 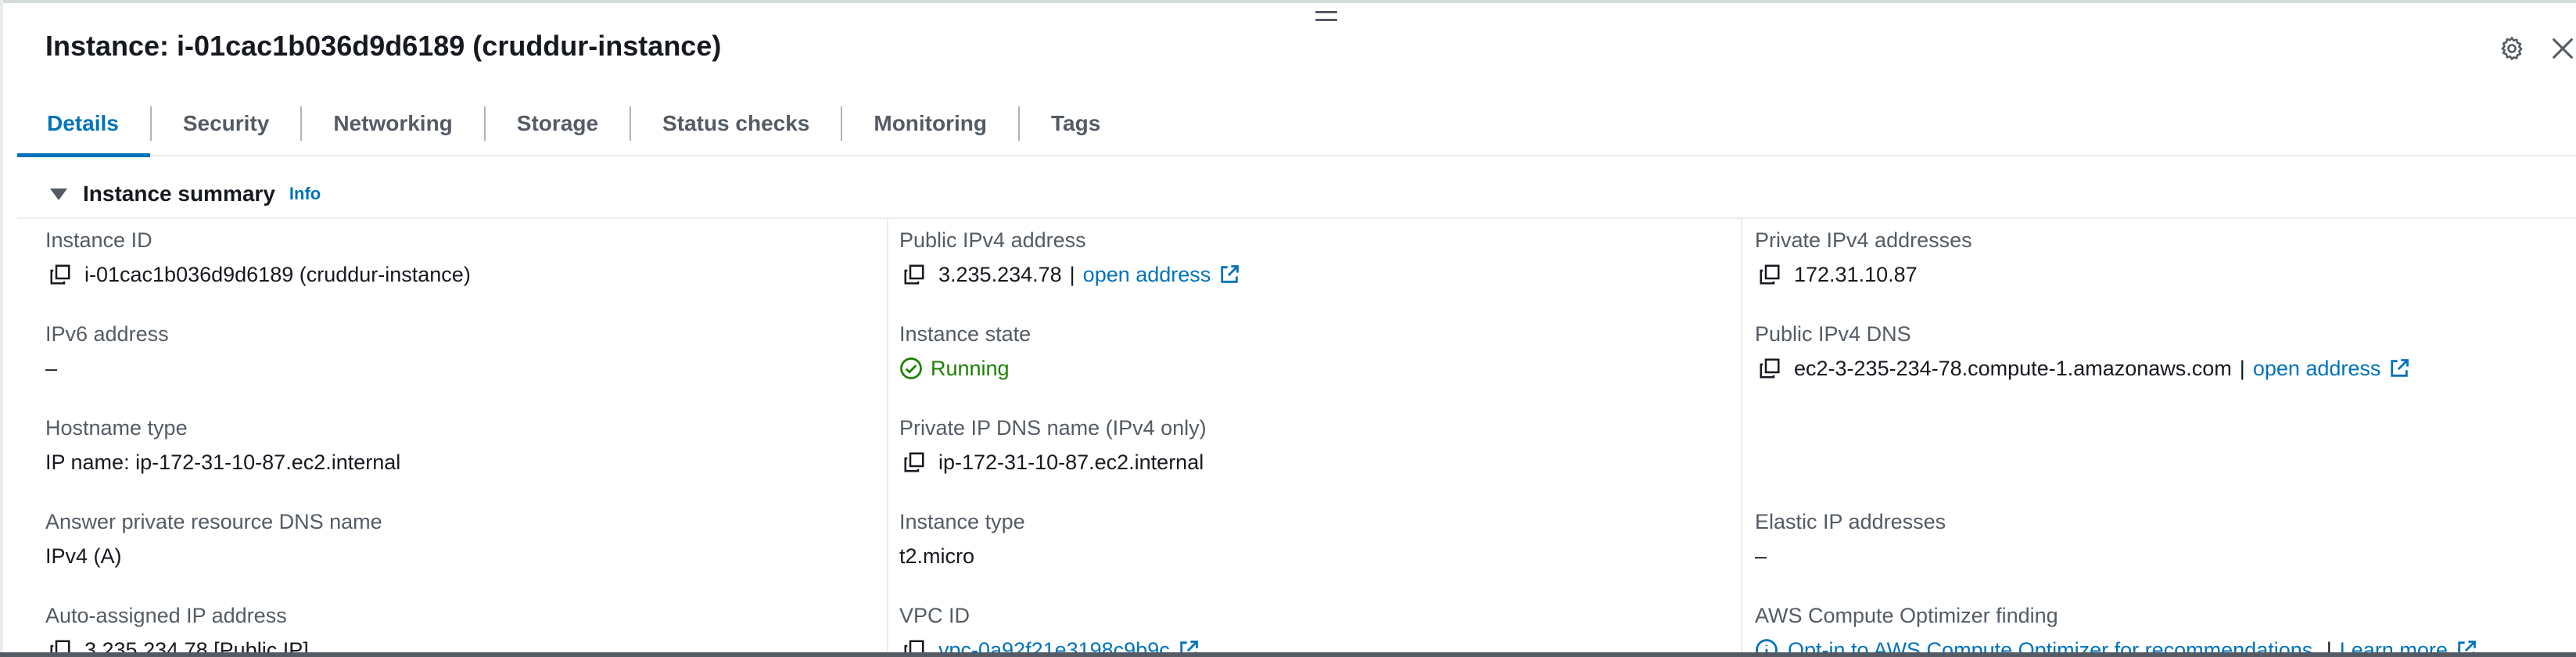 I want to click on field-label: IPv6 address, so click(x=107, y=334).